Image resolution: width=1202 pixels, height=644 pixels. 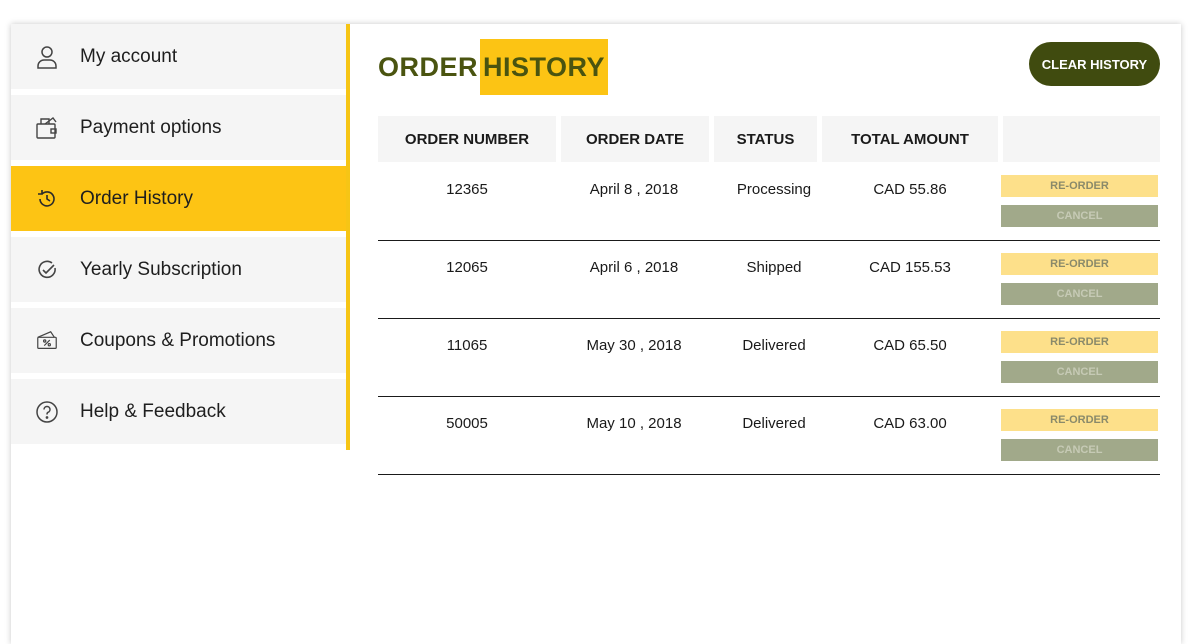 What do you see at coordinates (47, 57) in the screenshot?
I see `user-icon` at bounding box center [47, 57].